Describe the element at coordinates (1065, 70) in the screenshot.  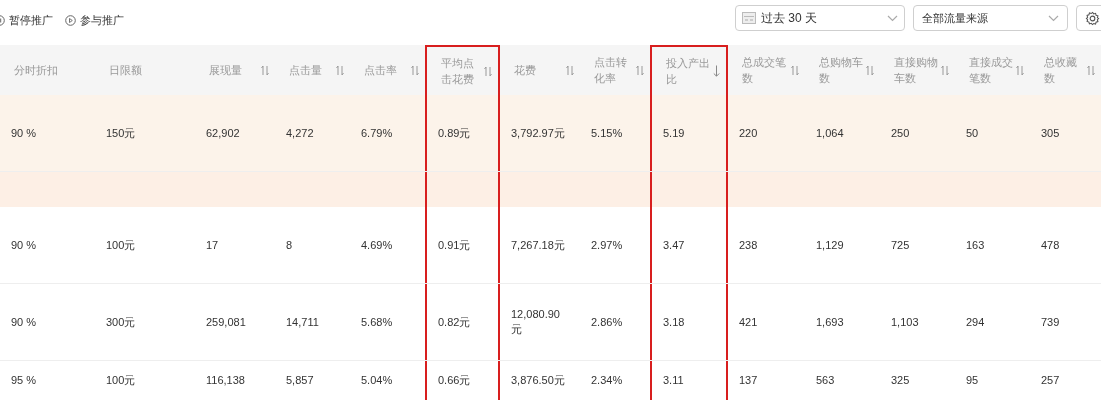
I see `column-header: 总收藏数` at that location.